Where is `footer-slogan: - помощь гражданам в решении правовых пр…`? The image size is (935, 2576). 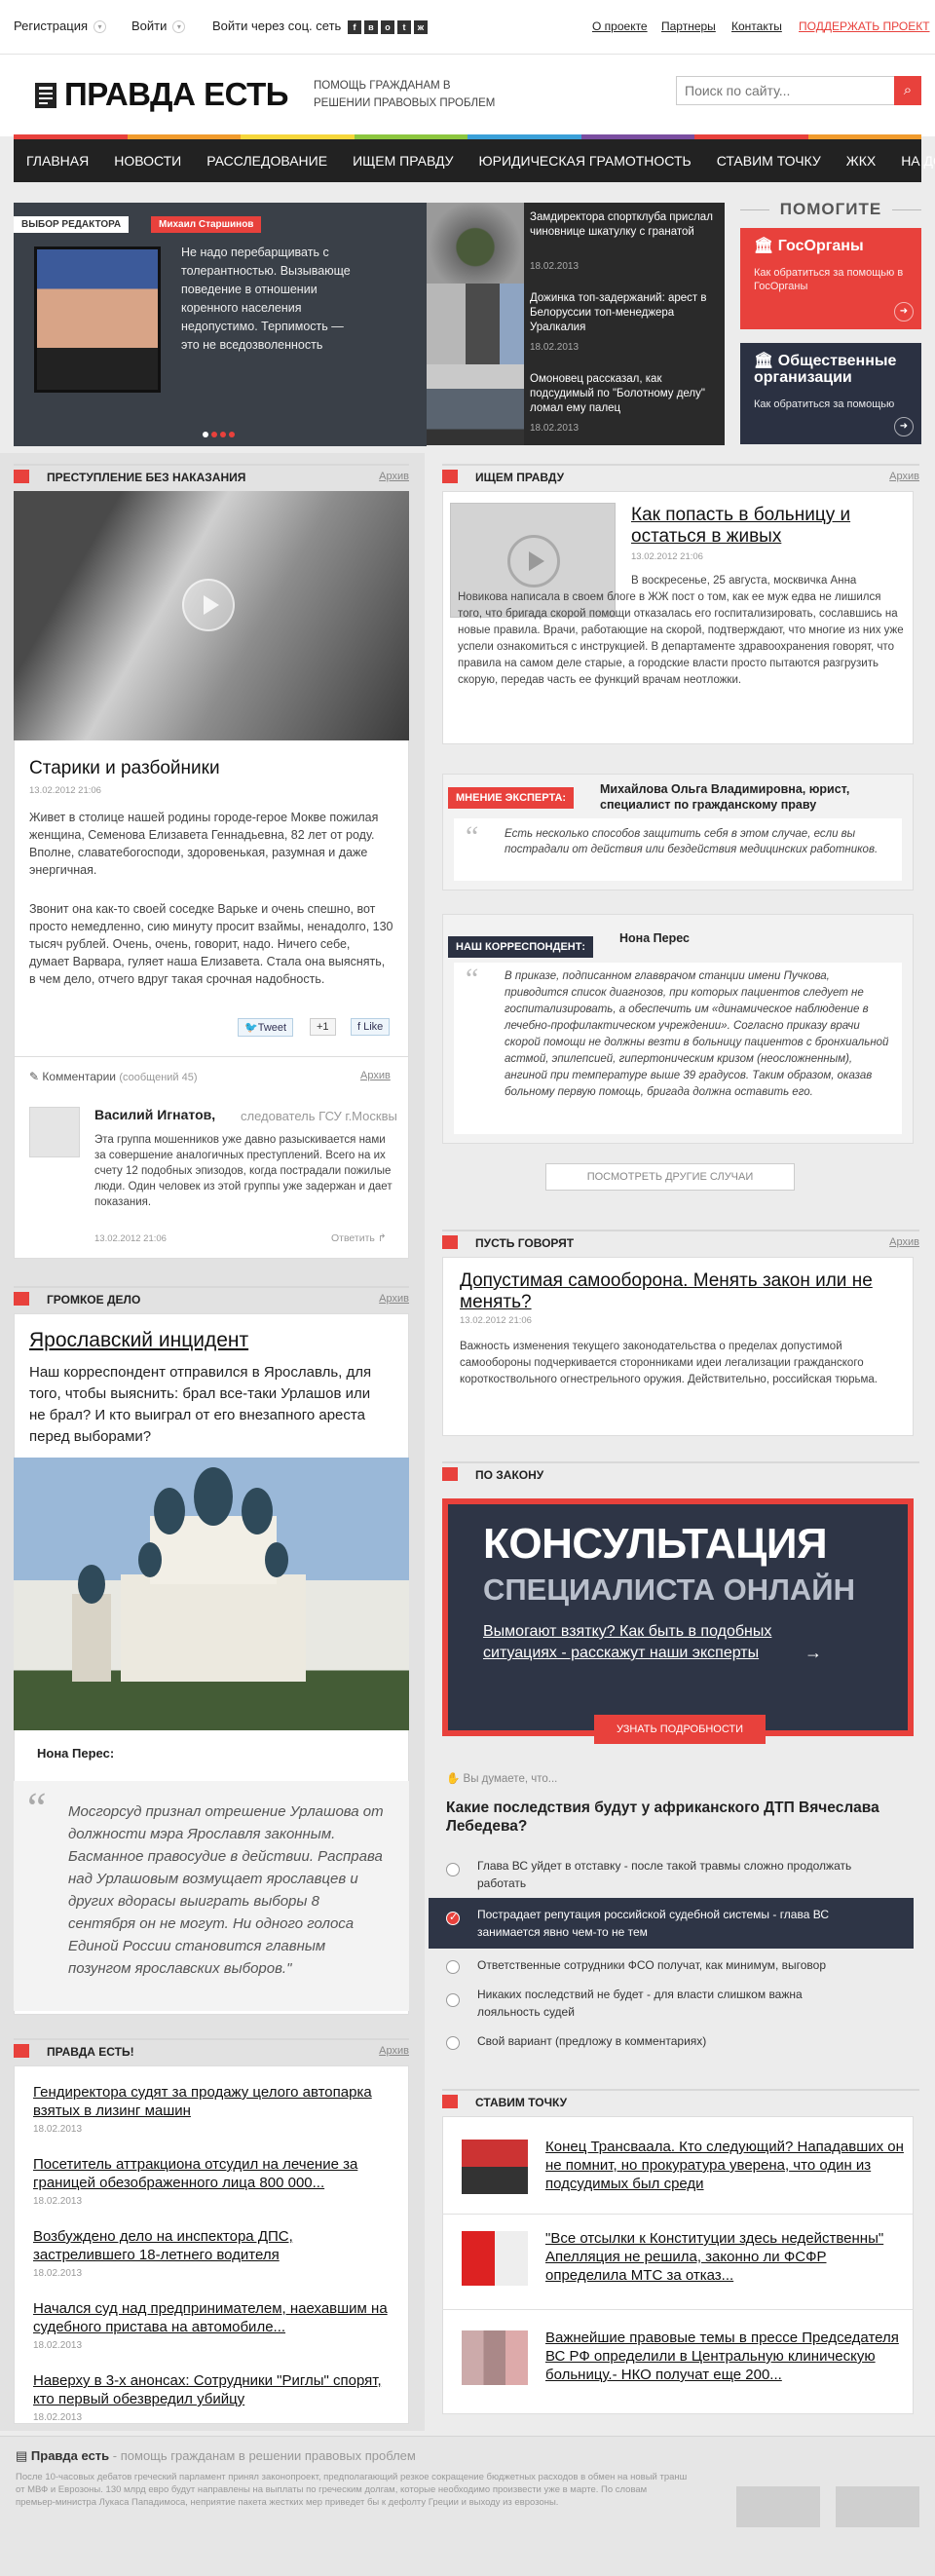 footer-slogan: - помощь гражданам в решении правовых пр… is located at coordinates (264, 2455).